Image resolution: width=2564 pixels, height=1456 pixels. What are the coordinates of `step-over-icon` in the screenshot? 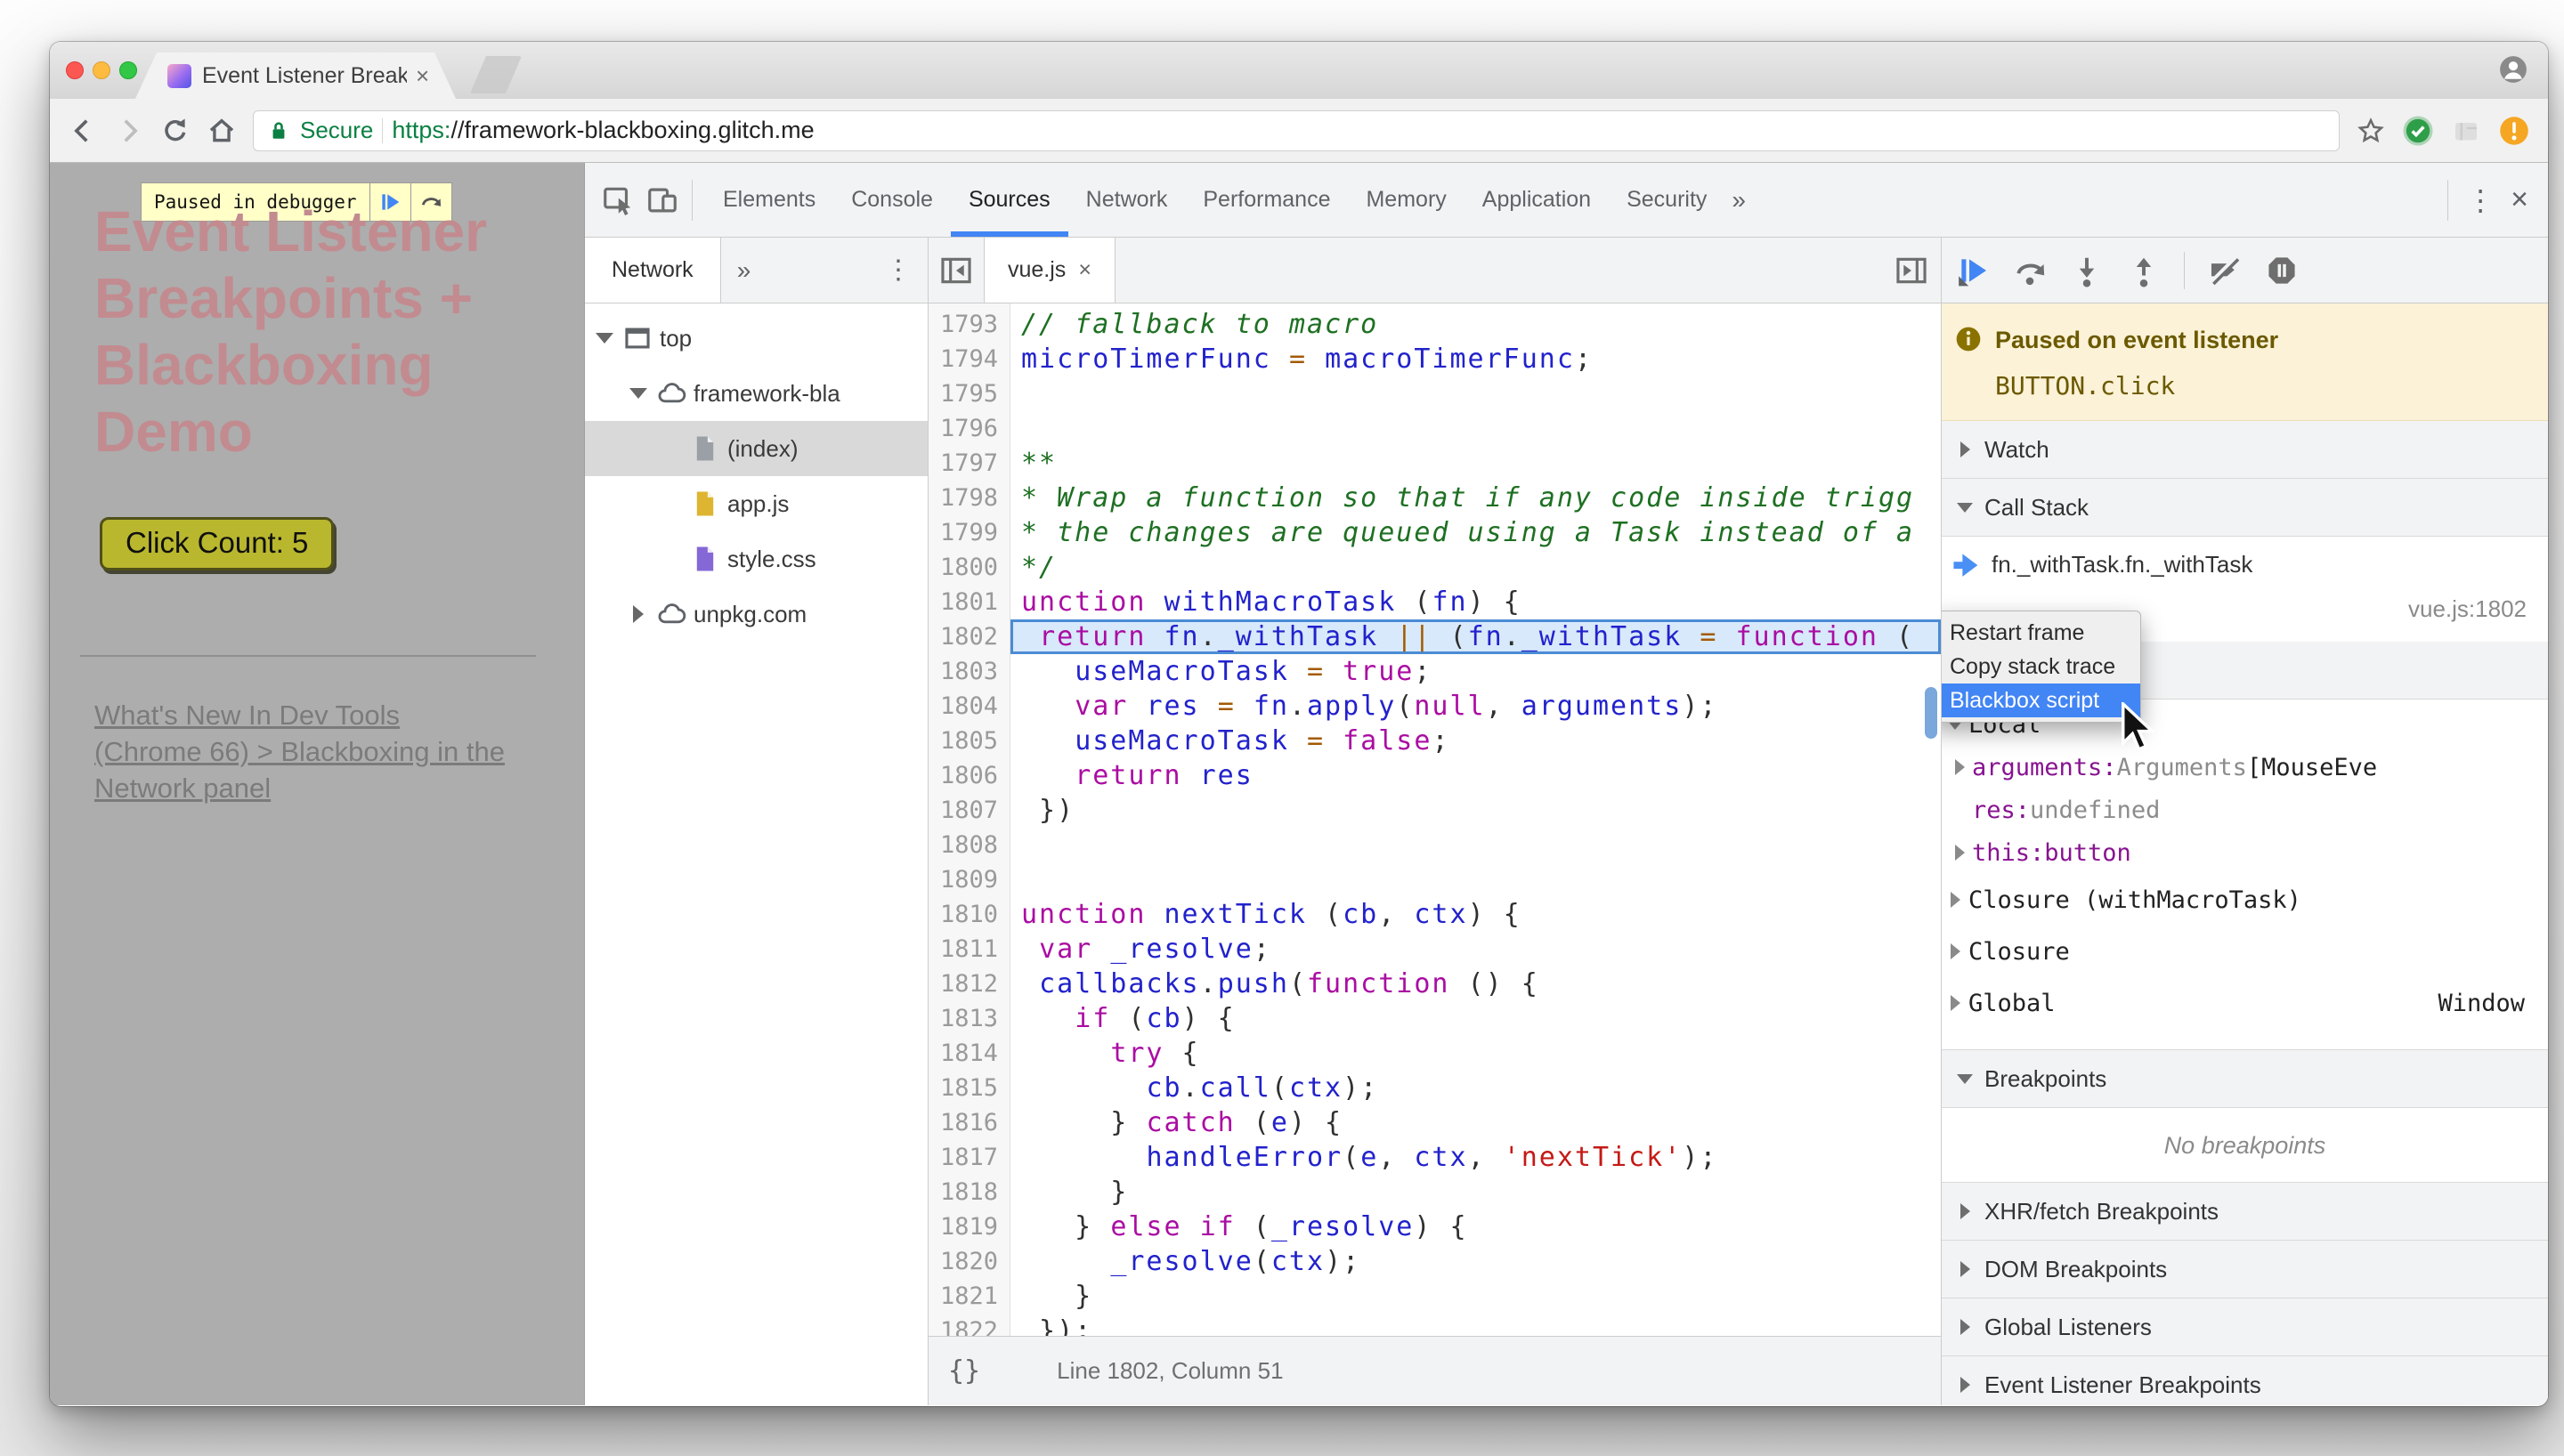 It's located at (2030, 270).